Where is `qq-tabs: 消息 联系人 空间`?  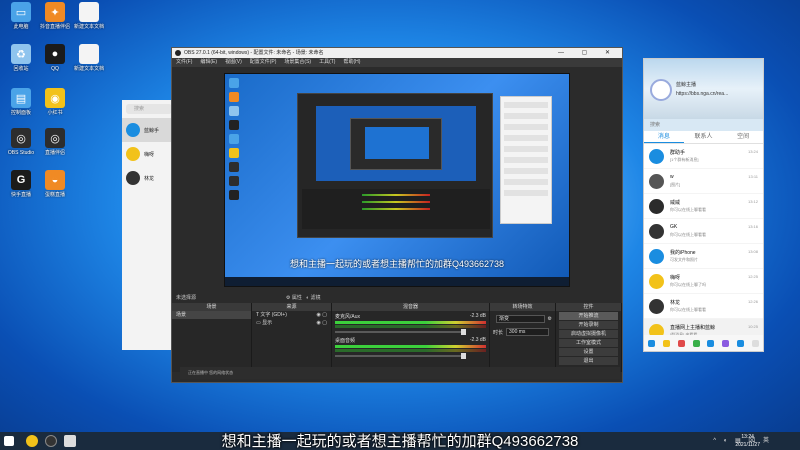 qq-tabs: 消息 联系人 空间 is located at coordinates (703, 137).